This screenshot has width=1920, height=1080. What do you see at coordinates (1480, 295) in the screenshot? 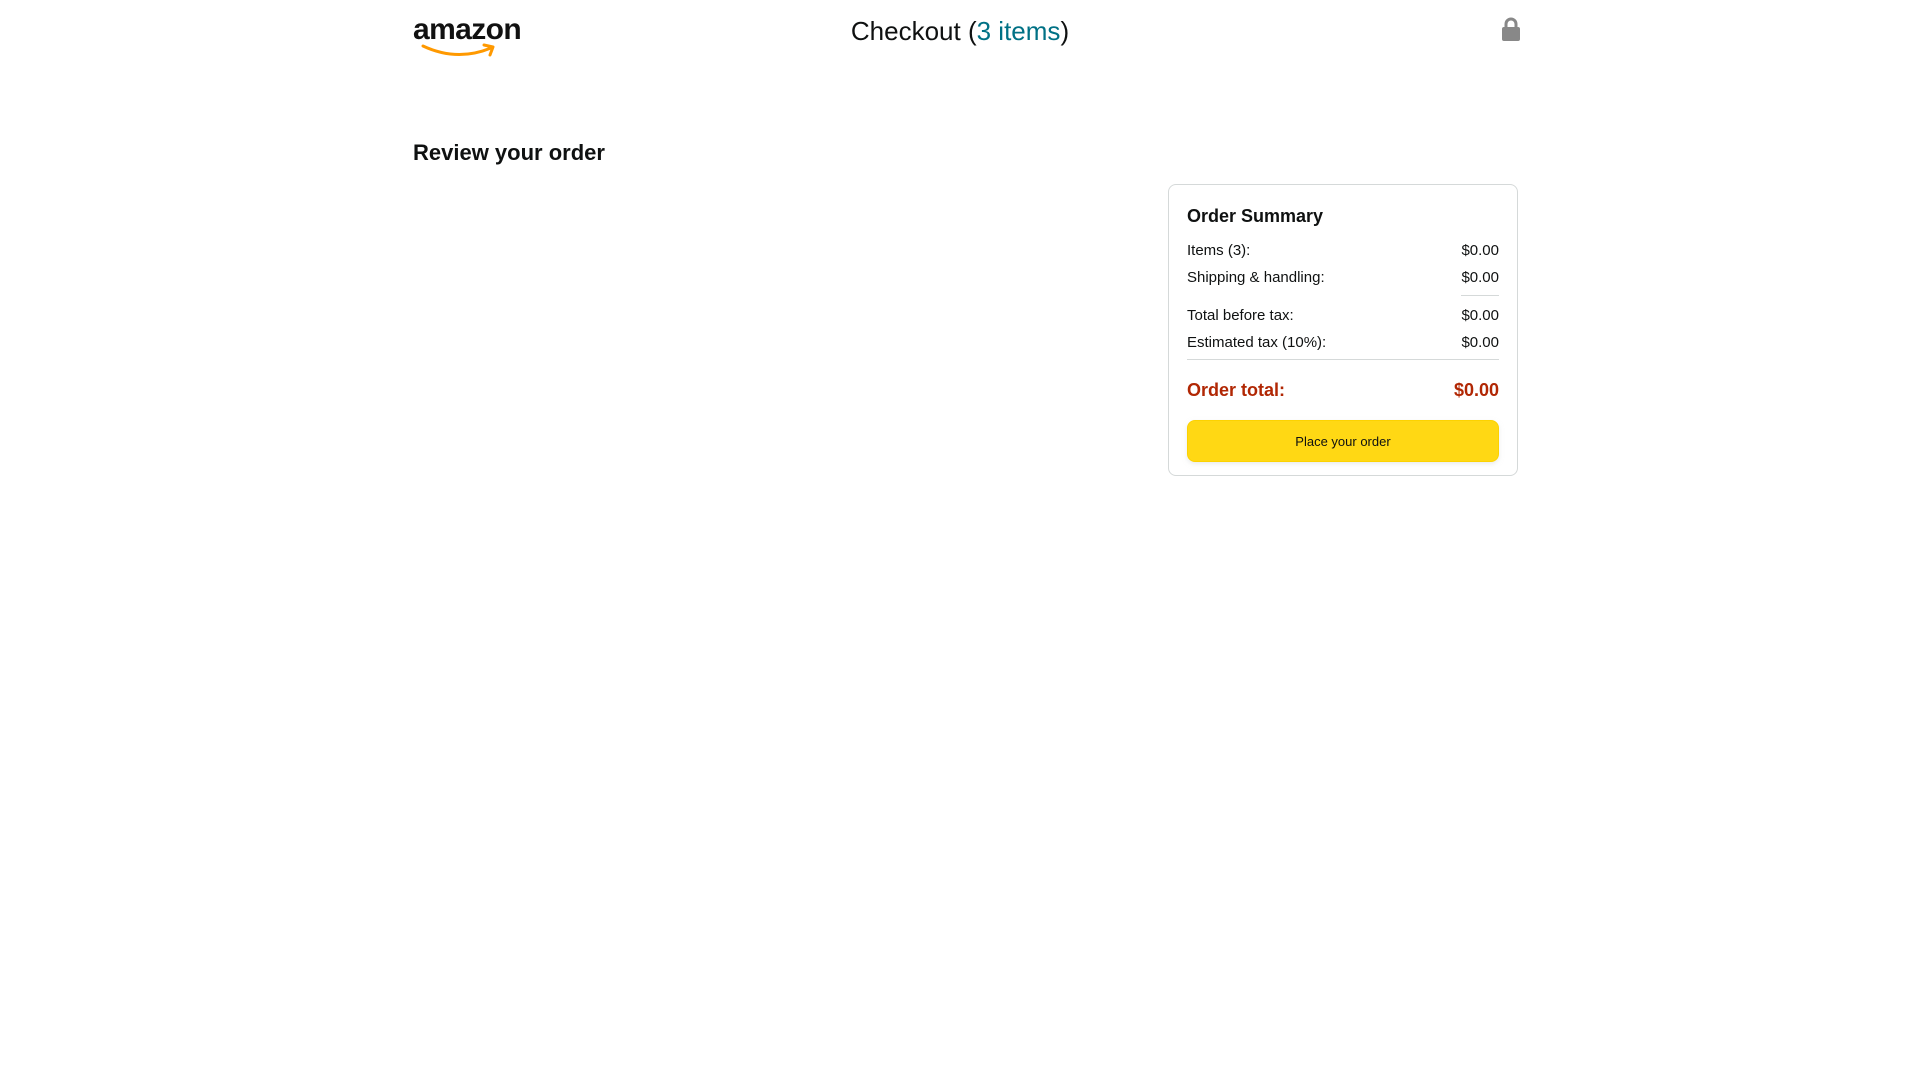
I see `subtotal-divider` at bounding box center [1480, 295].